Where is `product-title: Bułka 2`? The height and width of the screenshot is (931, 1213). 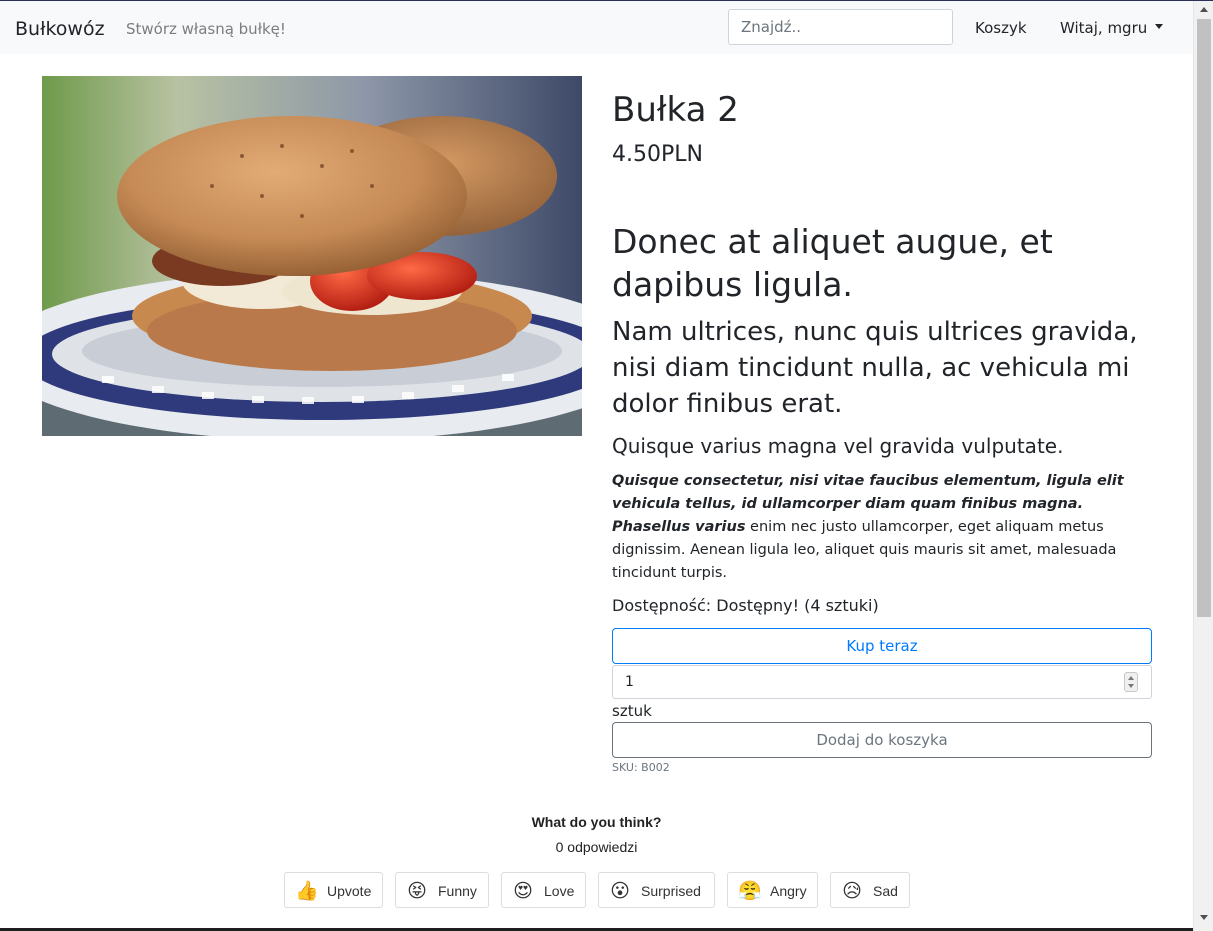
product-title: Bułka 2 is located at coordinates (675, 110).